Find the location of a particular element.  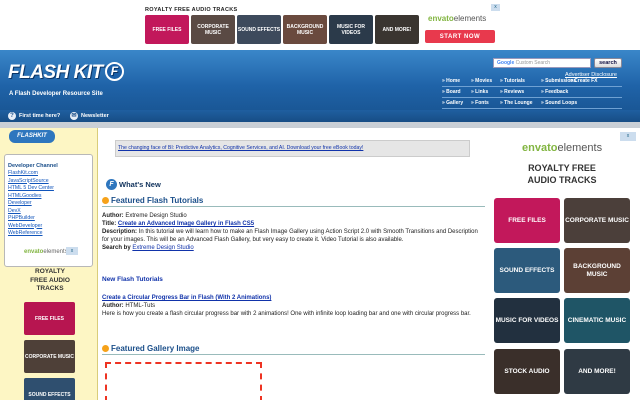

right-ad-tile: CINEMATIC MUSIC is located at coordinates (597, 320).